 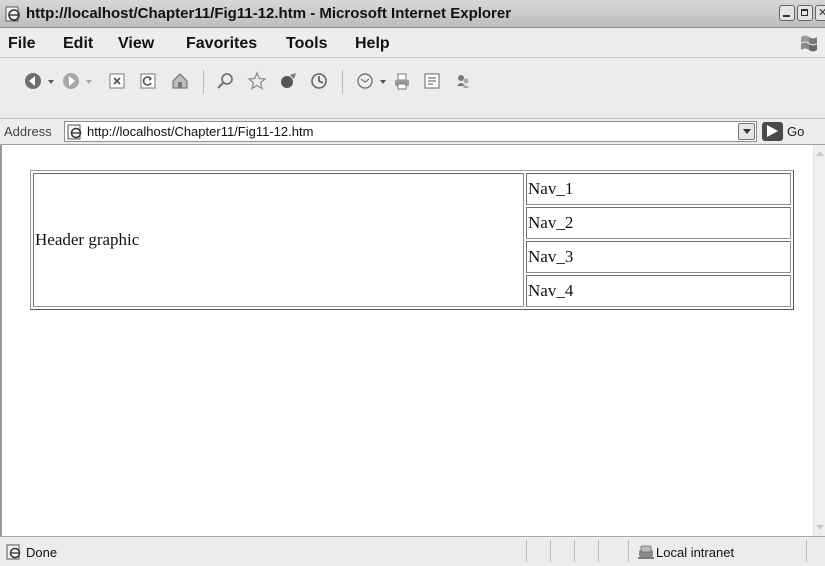 I want to click on windows-logo-icon, so click(x=809, y=43).